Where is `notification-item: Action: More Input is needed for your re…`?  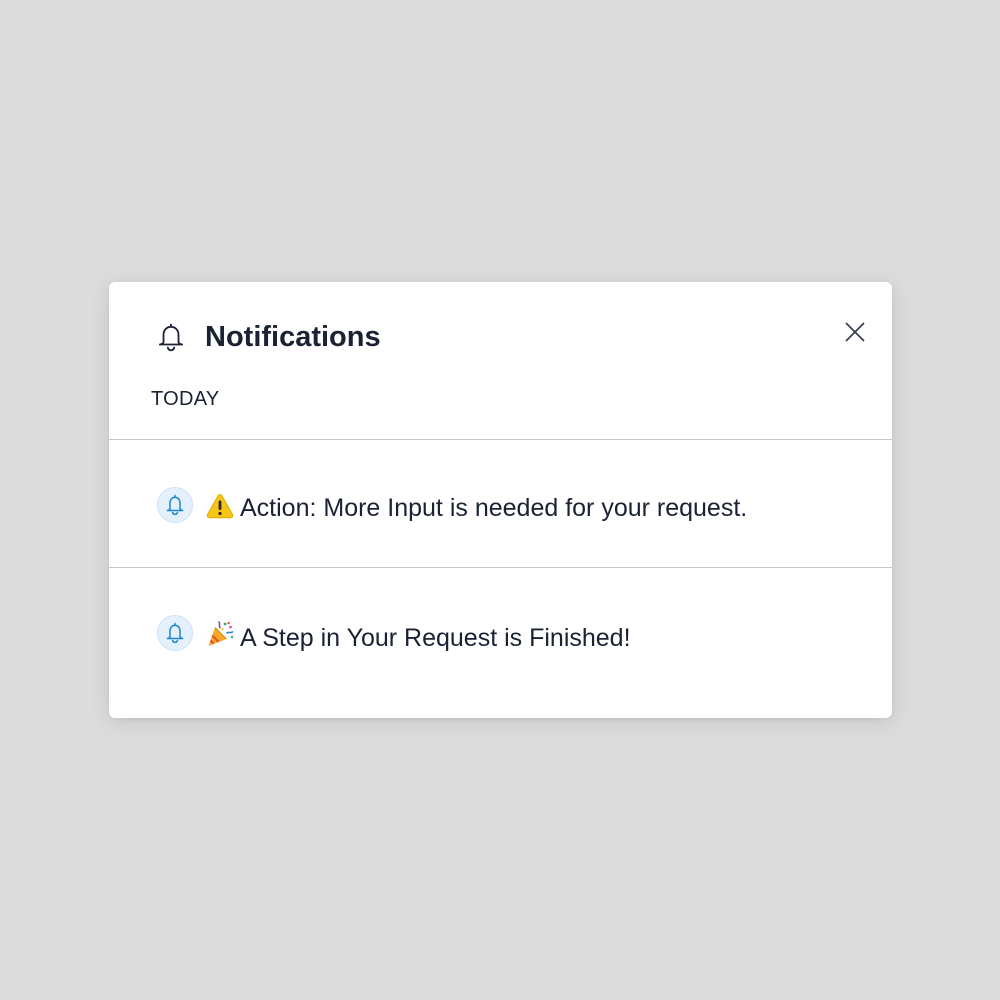 notification-item: Action: More Input is needed for your re… is located at coordinates (500, 504).